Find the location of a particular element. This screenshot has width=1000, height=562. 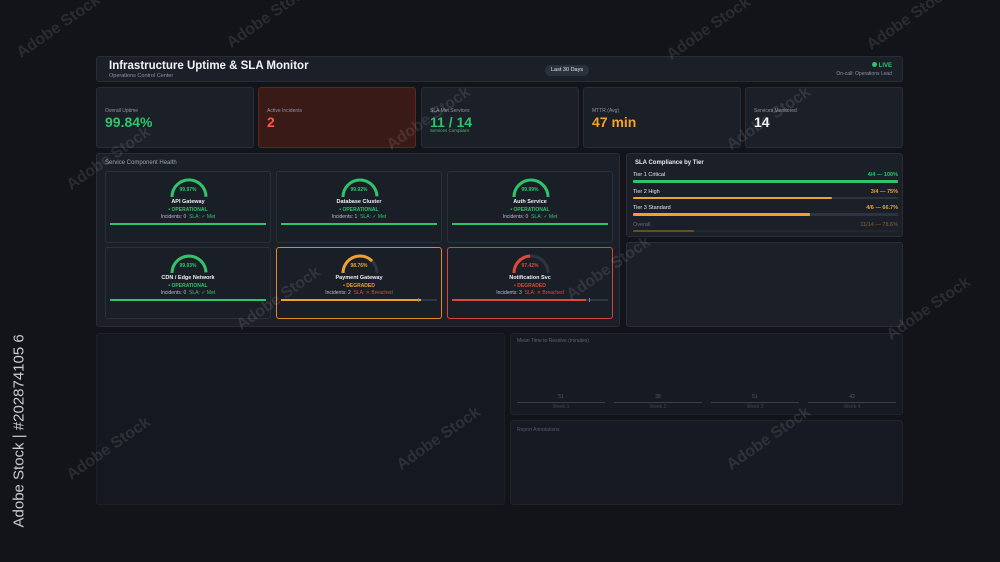

panel-title: Mean Time to Resolve (minutes) is located at coordinates (553, 341).